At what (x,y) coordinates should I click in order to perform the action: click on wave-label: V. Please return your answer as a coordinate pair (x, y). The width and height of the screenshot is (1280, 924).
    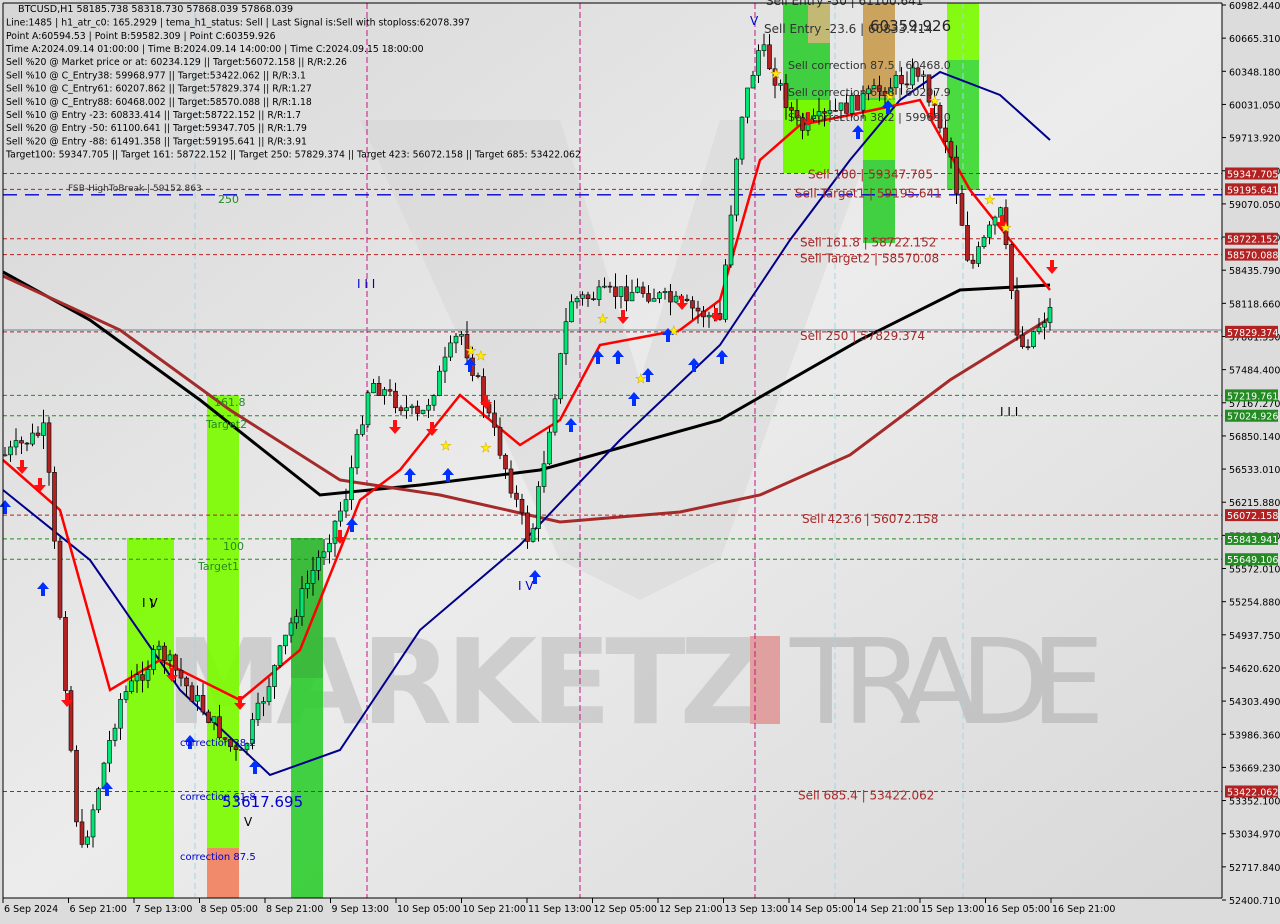
    Looking at the image, I should click on (754, 21).